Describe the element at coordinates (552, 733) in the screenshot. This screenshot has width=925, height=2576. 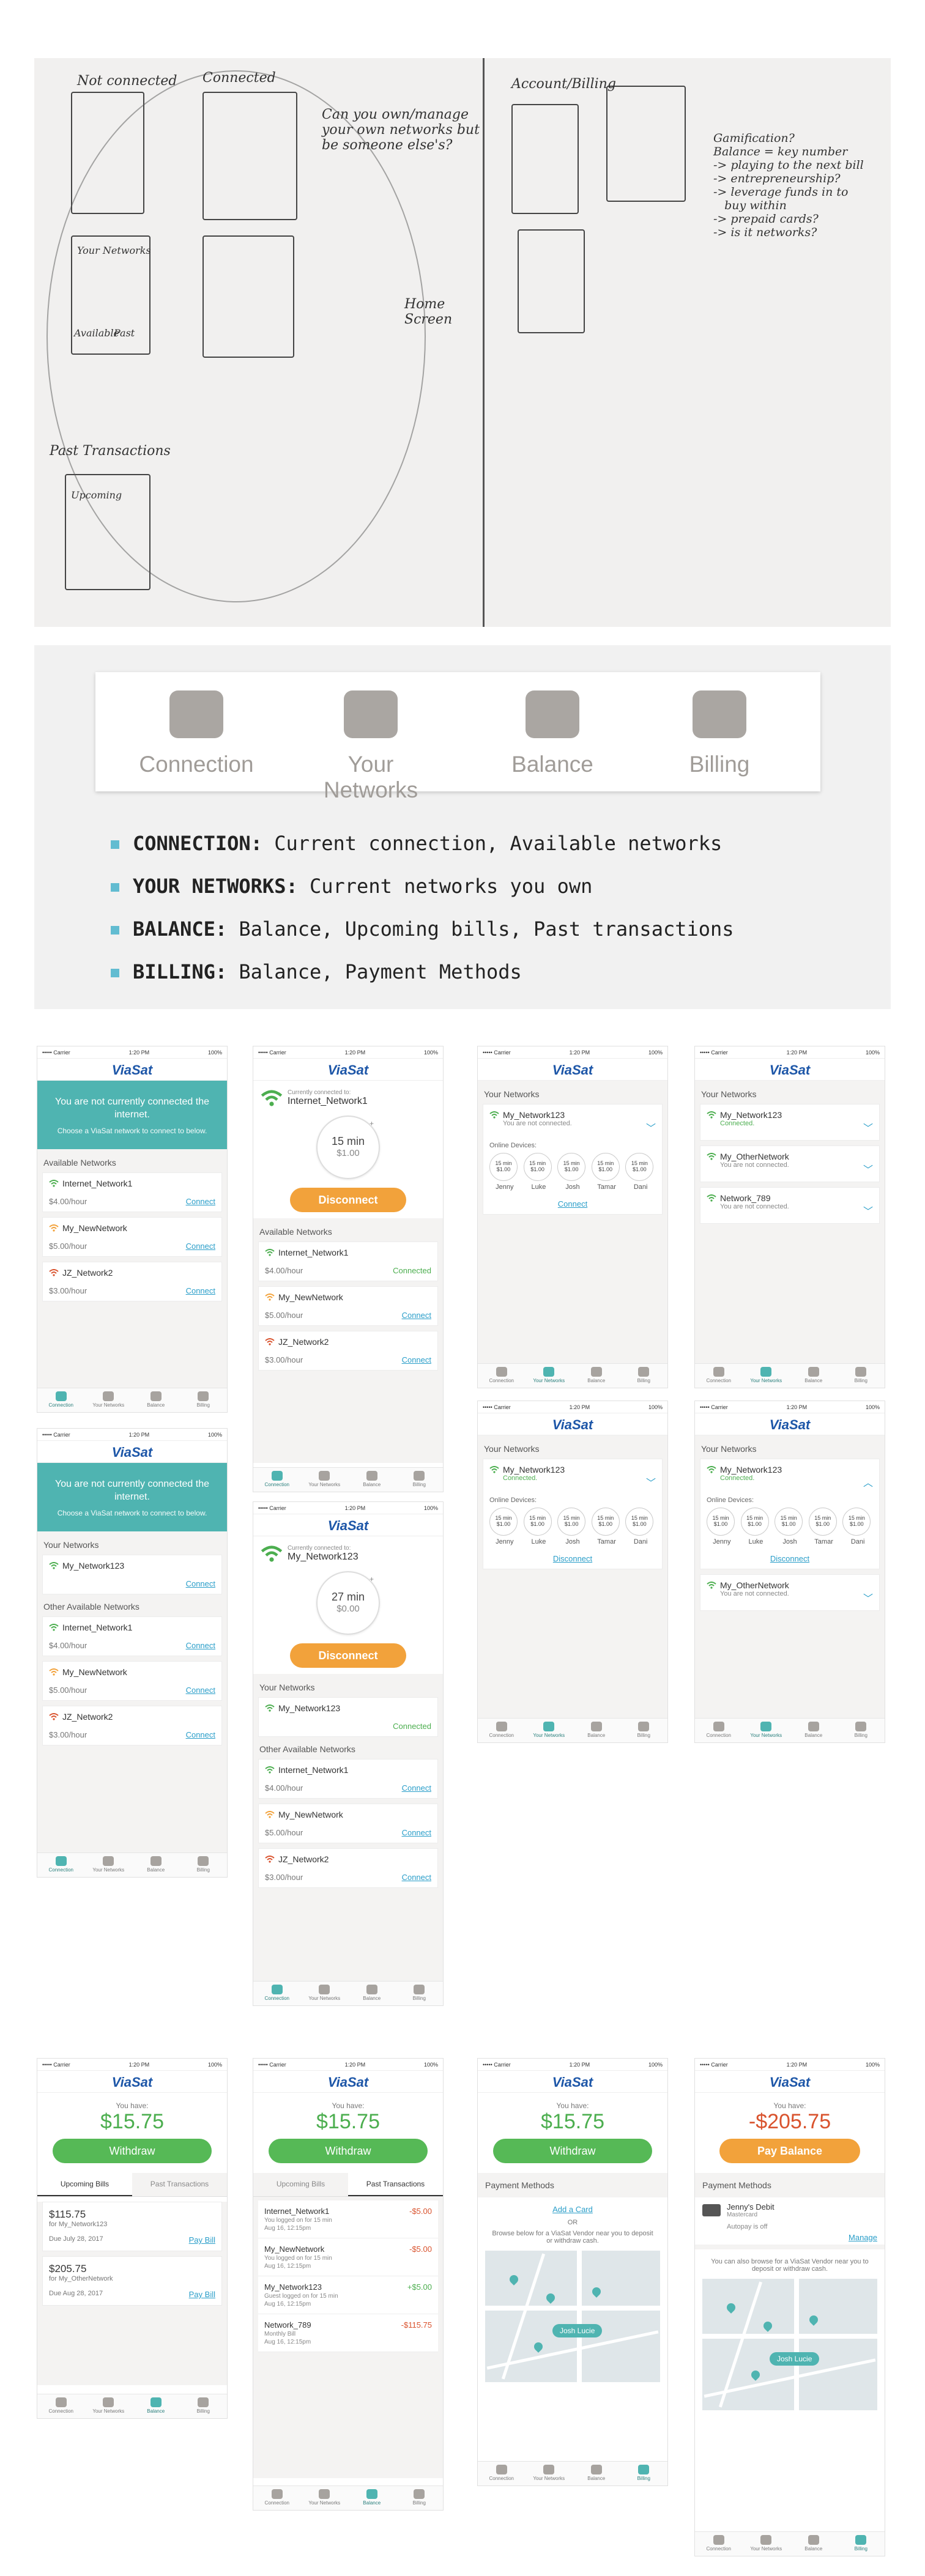
I see `nav-item-balance: Balance` at that location.